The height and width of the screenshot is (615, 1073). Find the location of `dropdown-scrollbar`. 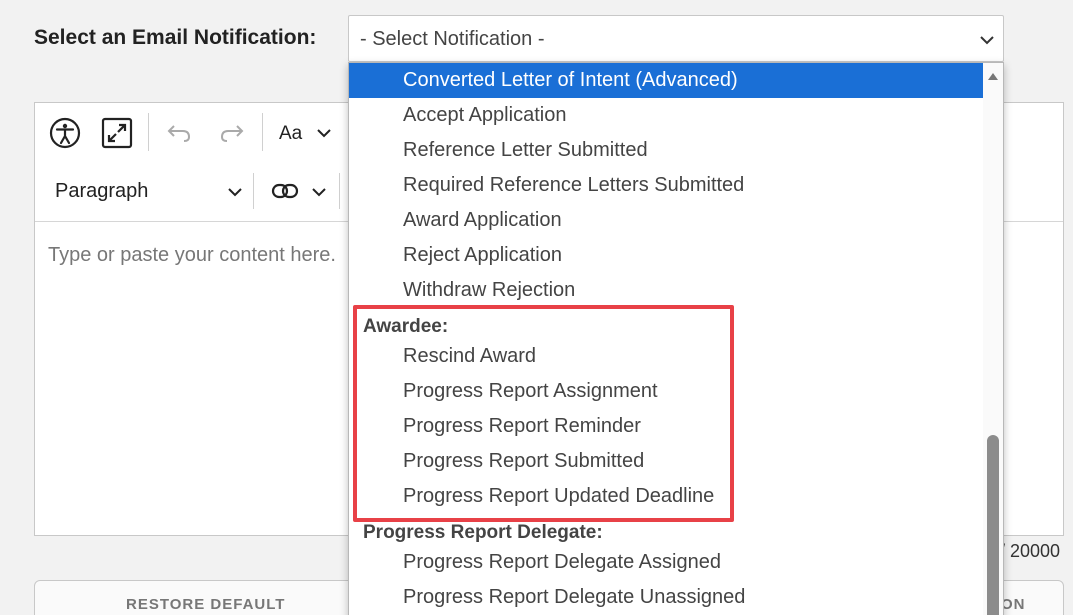

dropdown-scrollbar is located at coordinates (993, 339).